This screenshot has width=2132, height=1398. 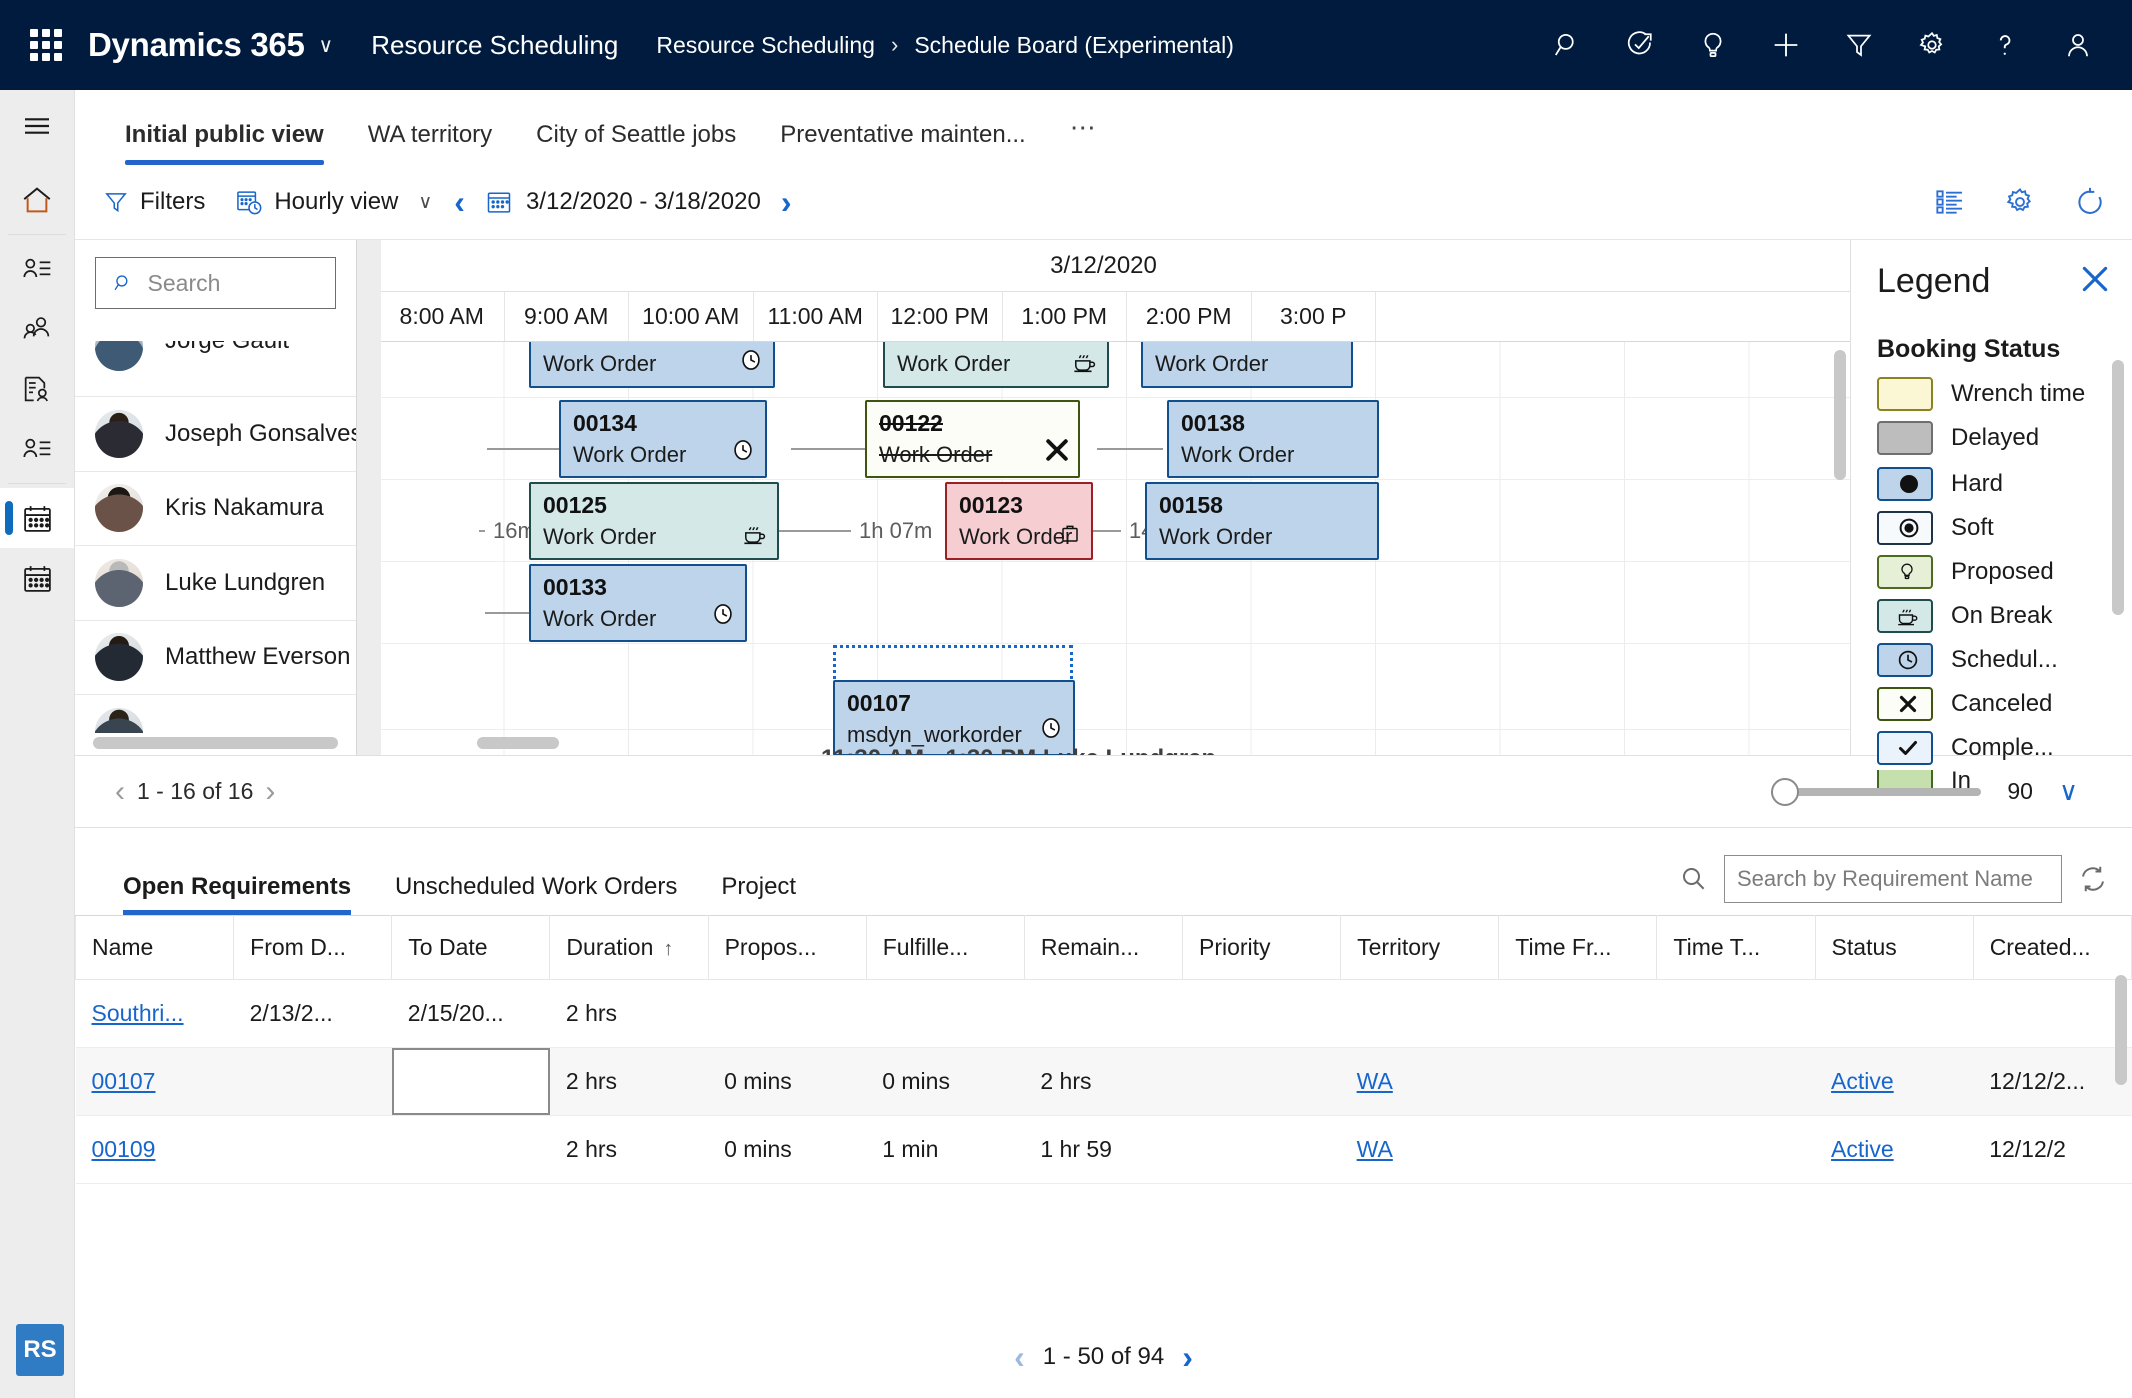 What do you see at coordinates (2090, 202) in the screenshot?
I see `refresh-icon` at bounding box center [2090, 202].